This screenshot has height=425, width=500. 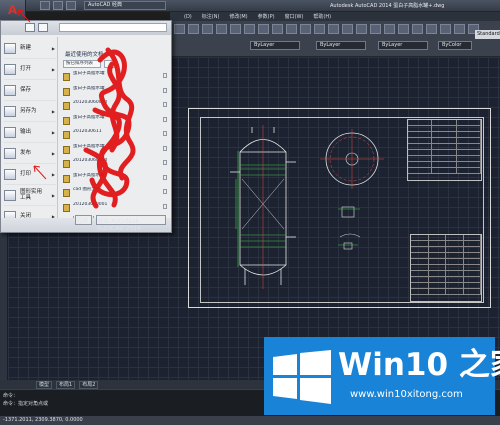 I want to click on cmd-save-as: 另存为 ▶, so click(x=30, y=111).